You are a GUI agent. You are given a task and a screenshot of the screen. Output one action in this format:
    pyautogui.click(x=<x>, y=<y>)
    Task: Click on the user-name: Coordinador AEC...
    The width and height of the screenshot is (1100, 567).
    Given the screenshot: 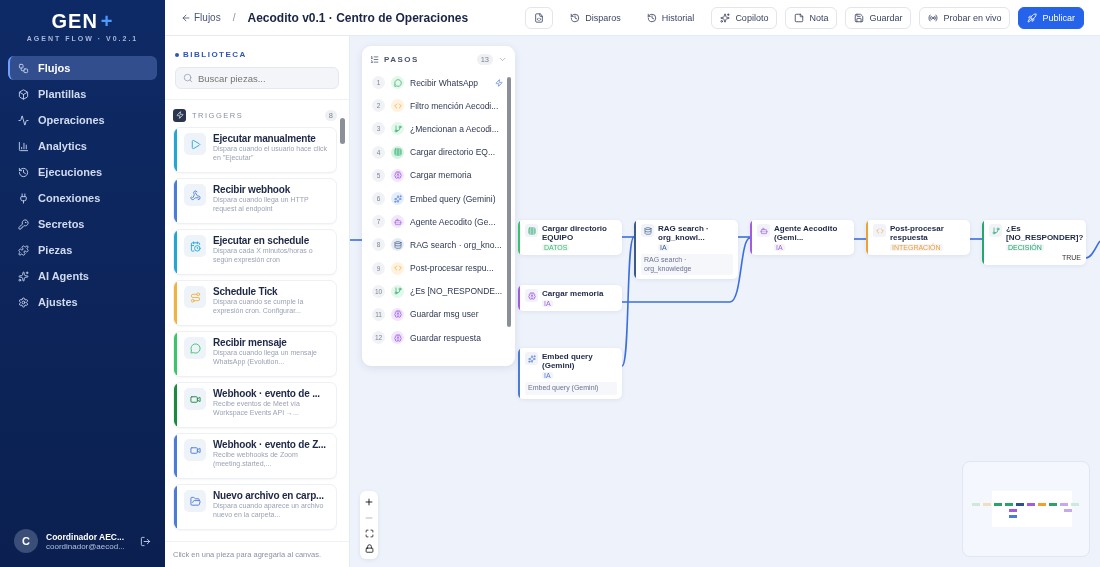 What is the action you would take?
    pyautogui.click(x=86, y=536)
    